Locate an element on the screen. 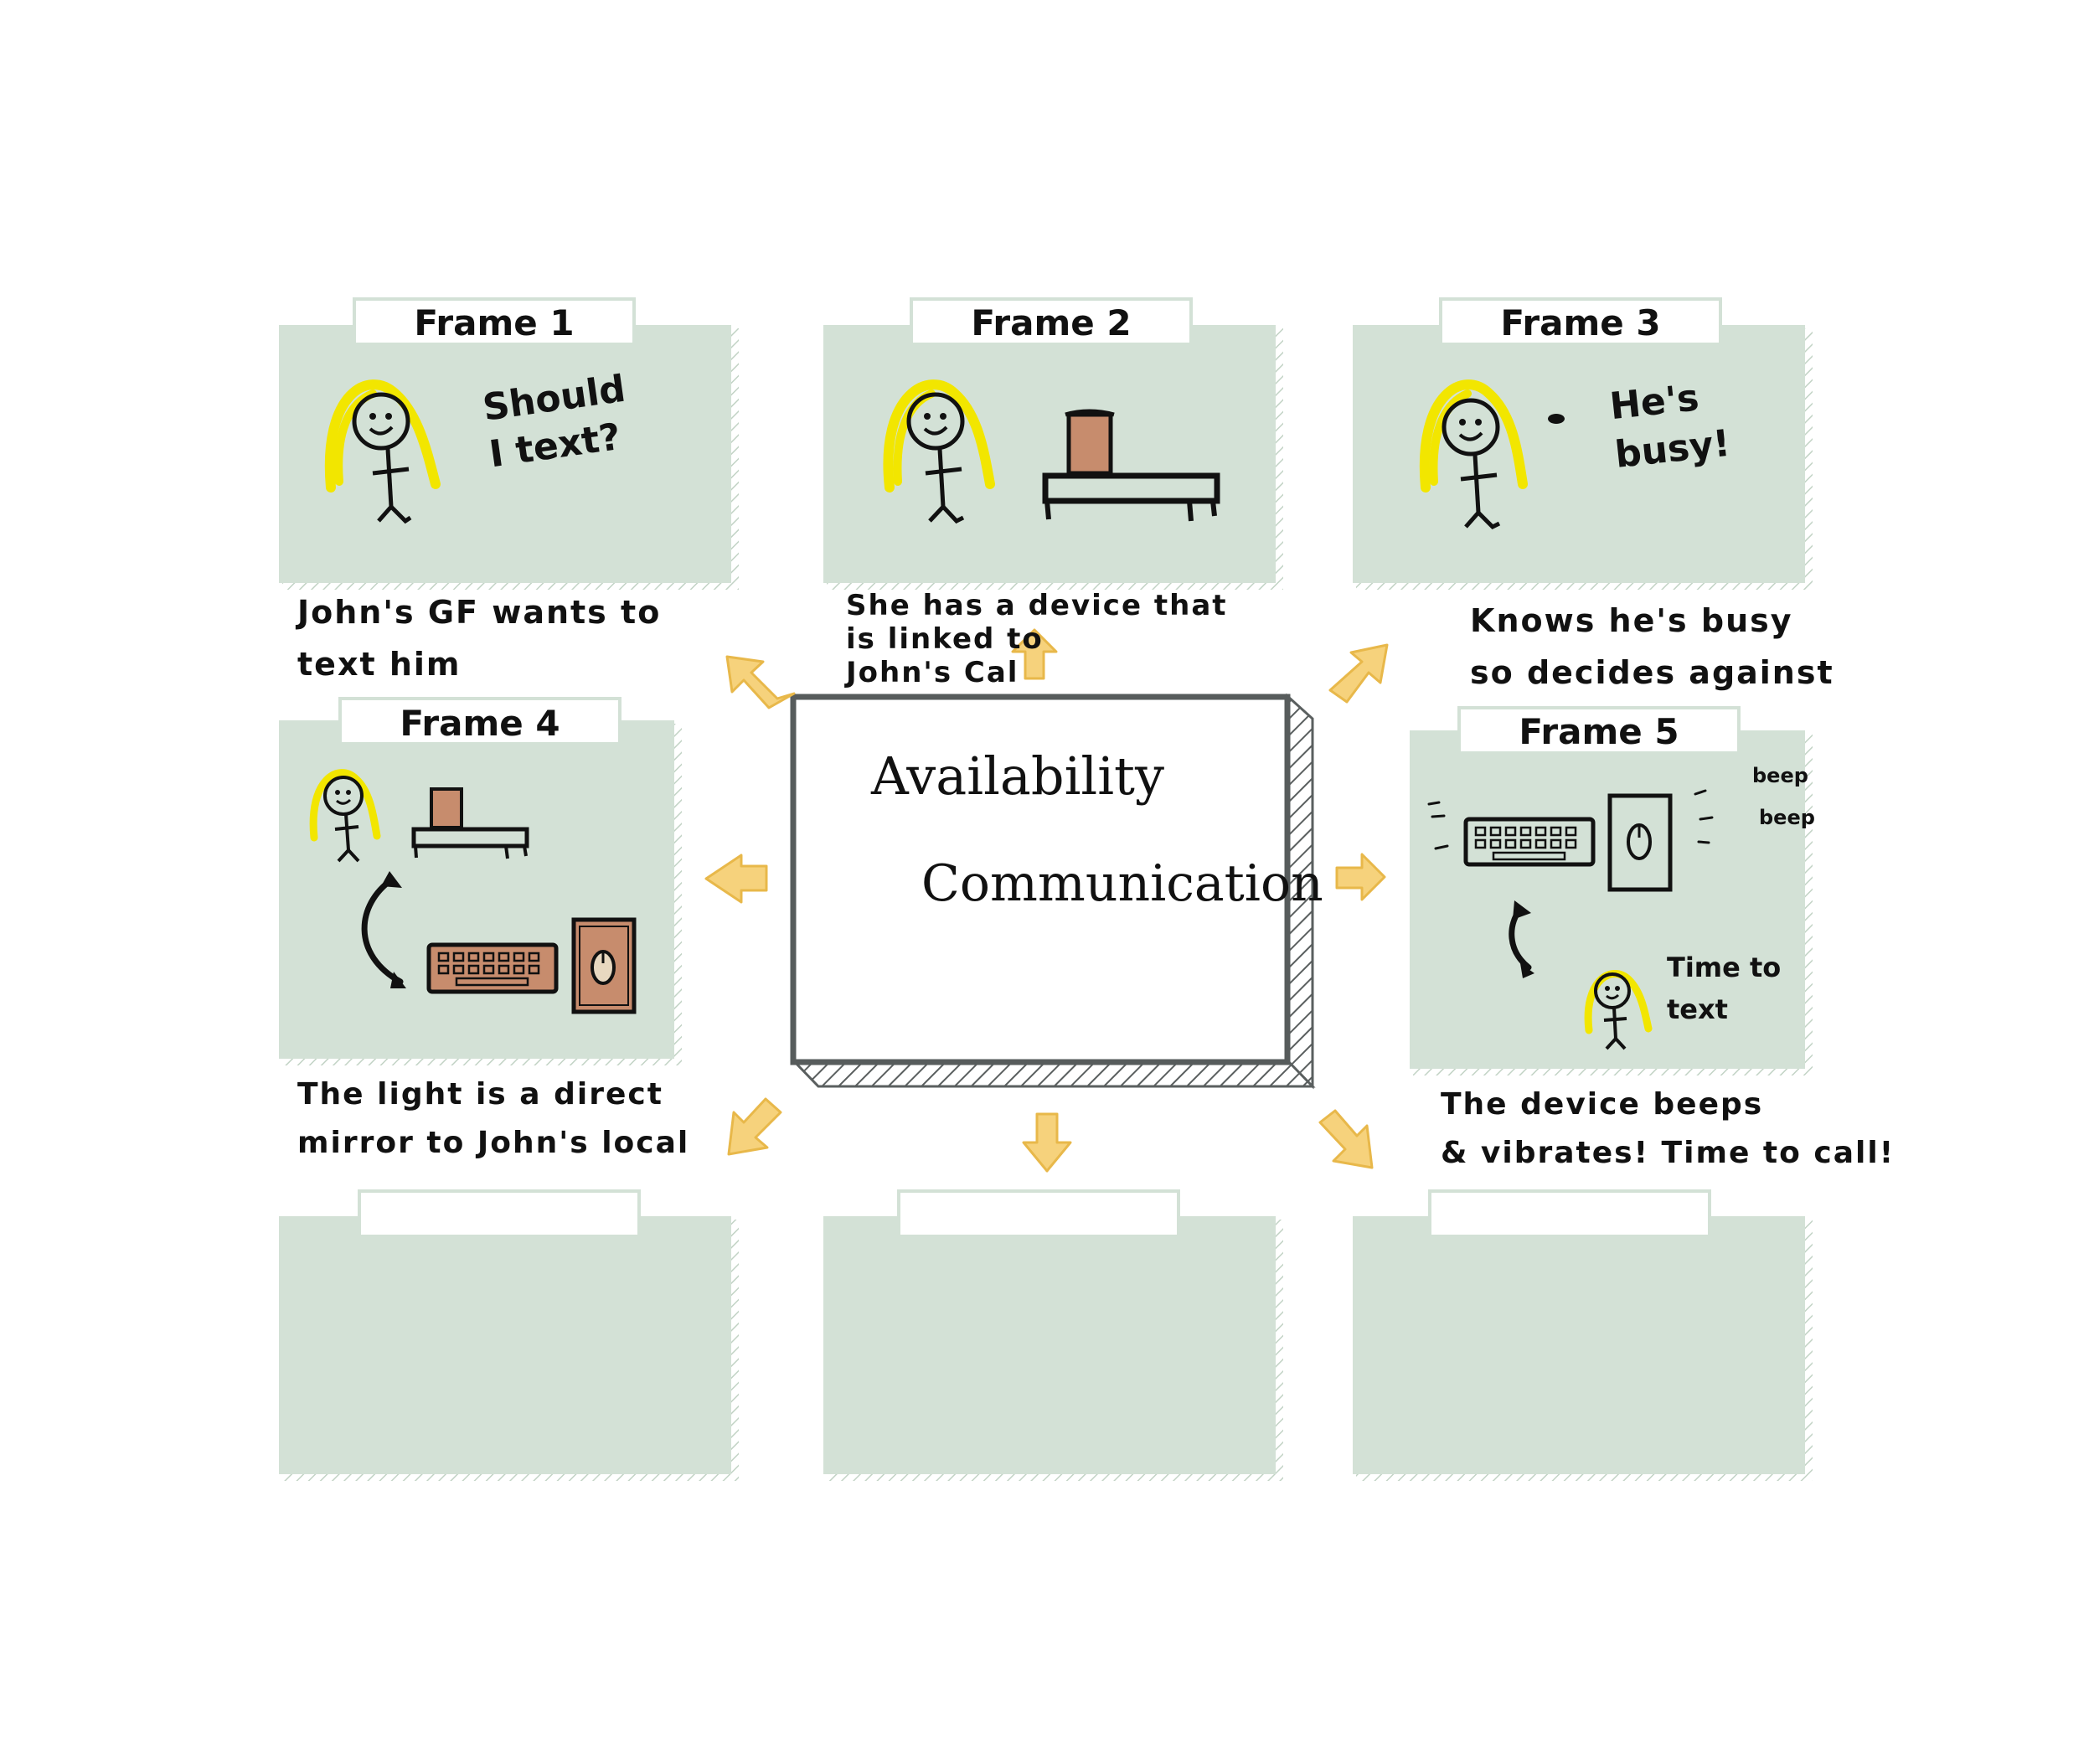 Image resolution: width=2094 pixels, height=1764 pixels. center-title-communication: Communication is located at coordinates (1122, 883).